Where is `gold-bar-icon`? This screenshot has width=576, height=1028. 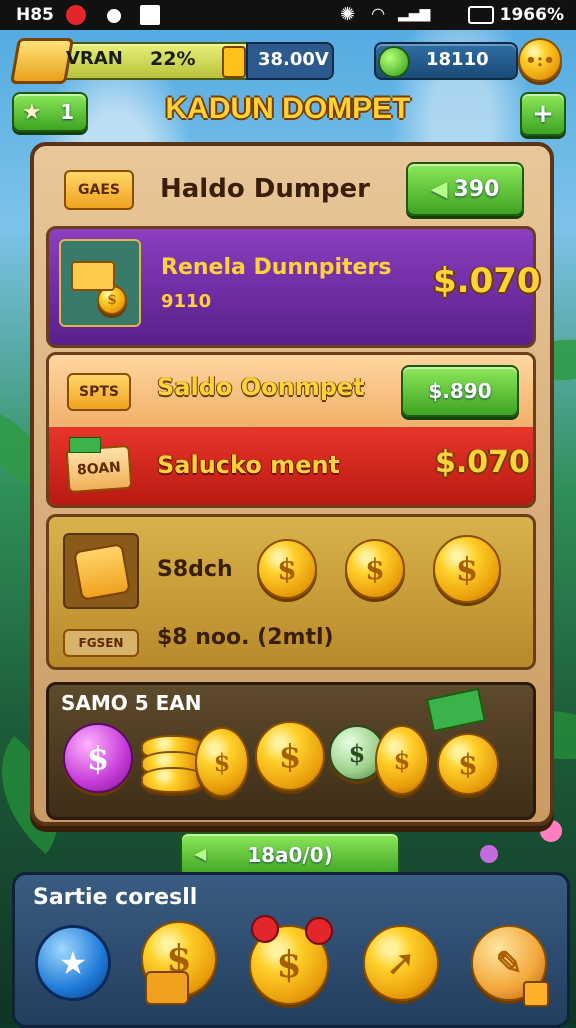
gold-bar-icon is located at coordinates (42, 61).